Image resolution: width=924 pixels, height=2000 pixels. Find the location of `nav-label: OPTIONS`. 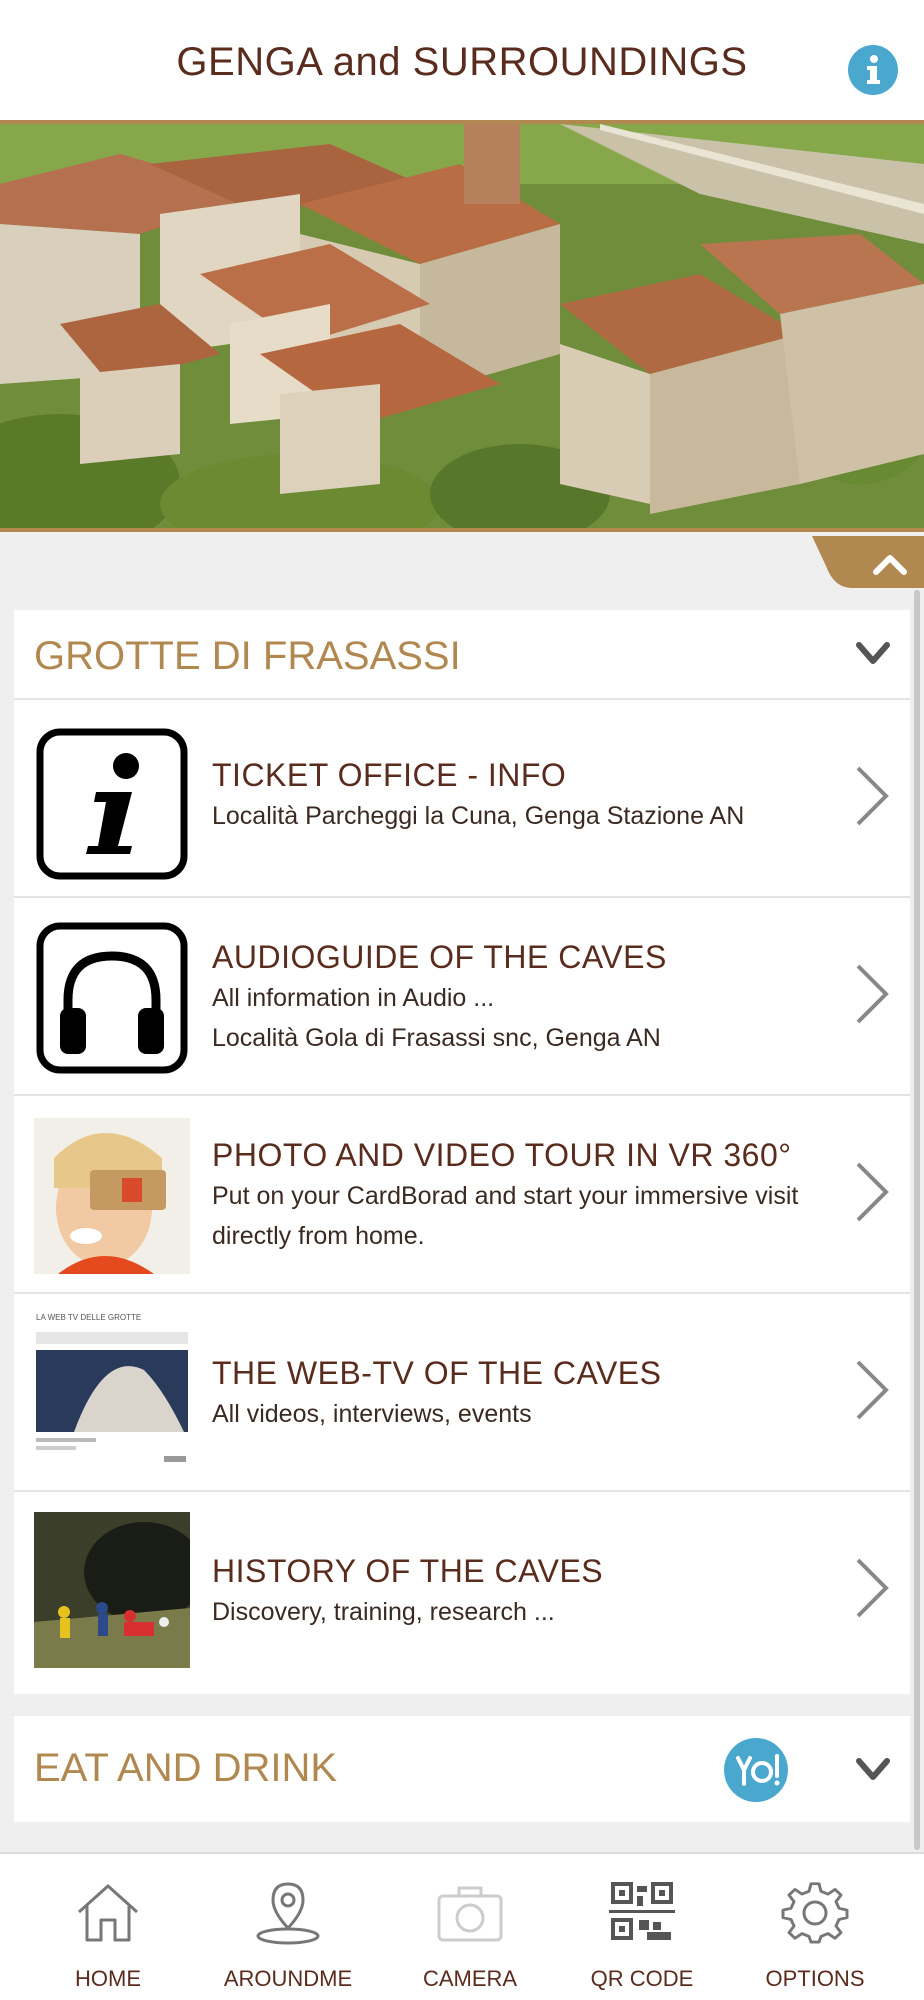

nav-label: OPTIONS is located at coordinates (815, 1978).